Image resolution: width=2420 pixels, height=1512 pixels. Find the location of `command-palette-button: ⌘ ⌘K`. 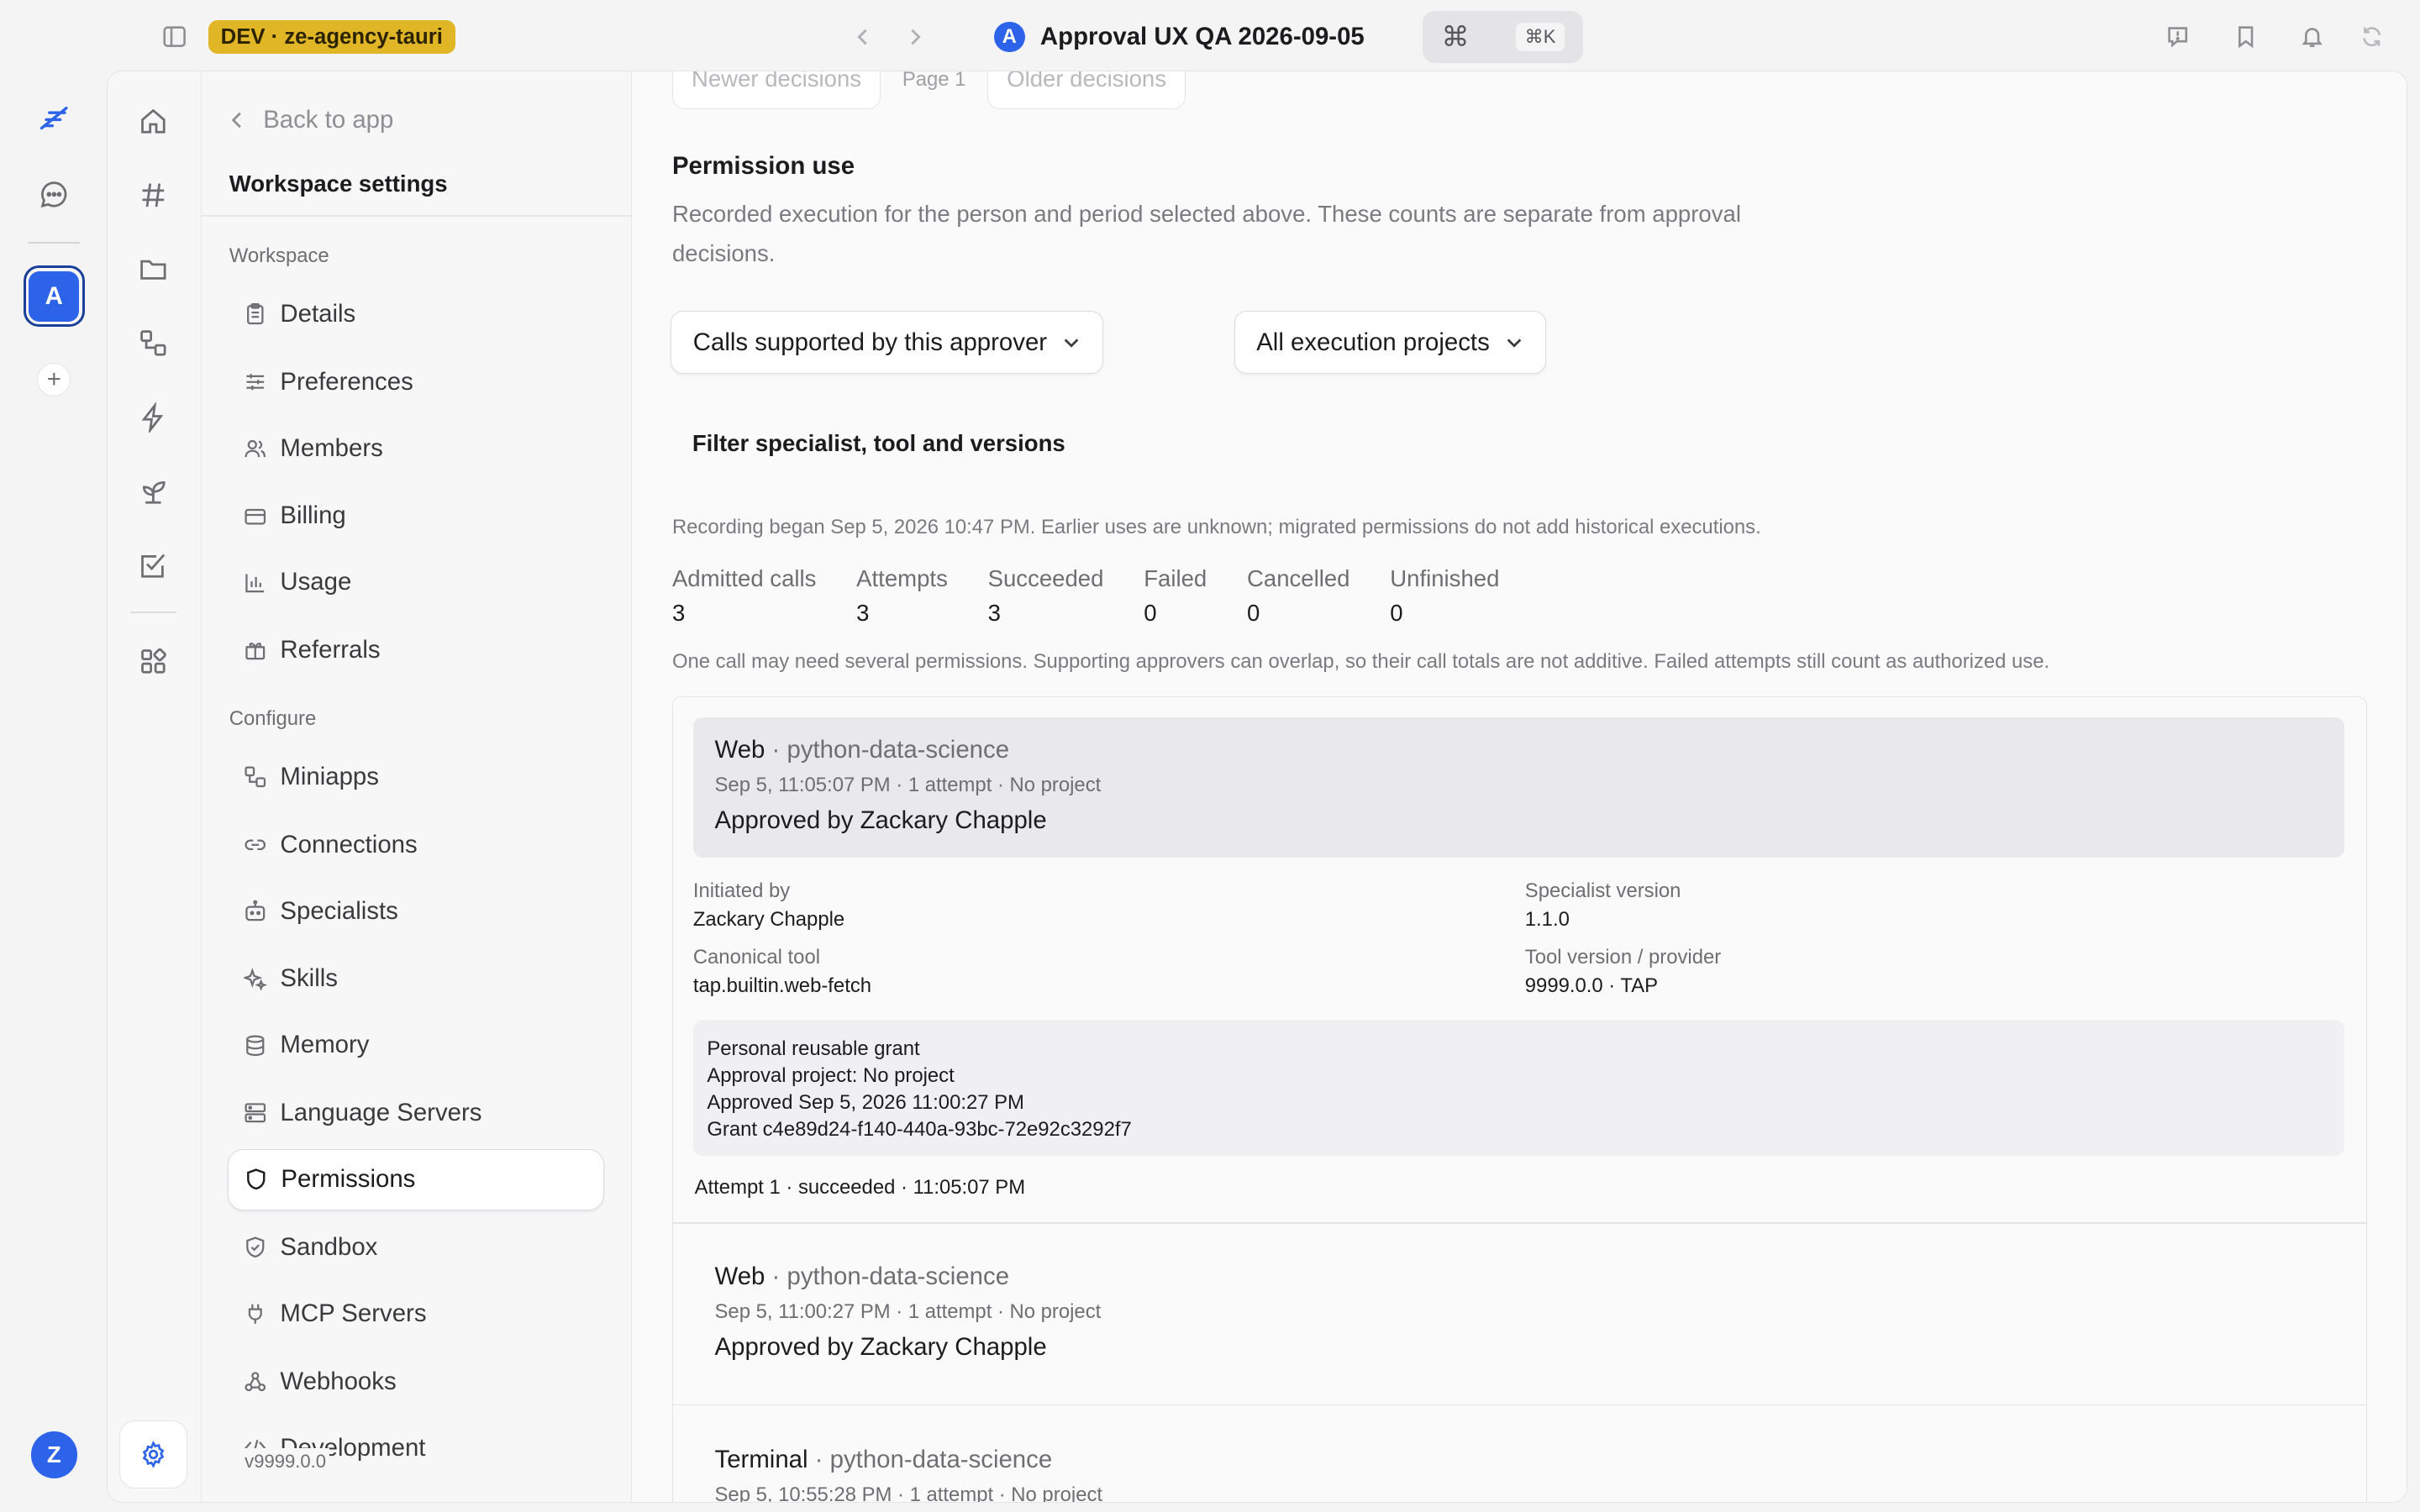

command-palette-button: ⌘ ⌘K is located at coordinates (1503, 37).